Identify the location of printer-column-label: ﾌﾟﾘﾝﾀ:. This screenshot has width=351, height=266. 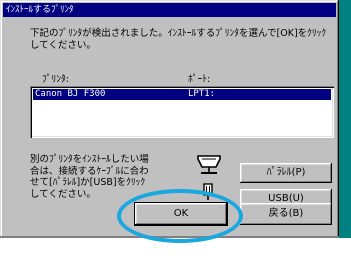
(55, 79).